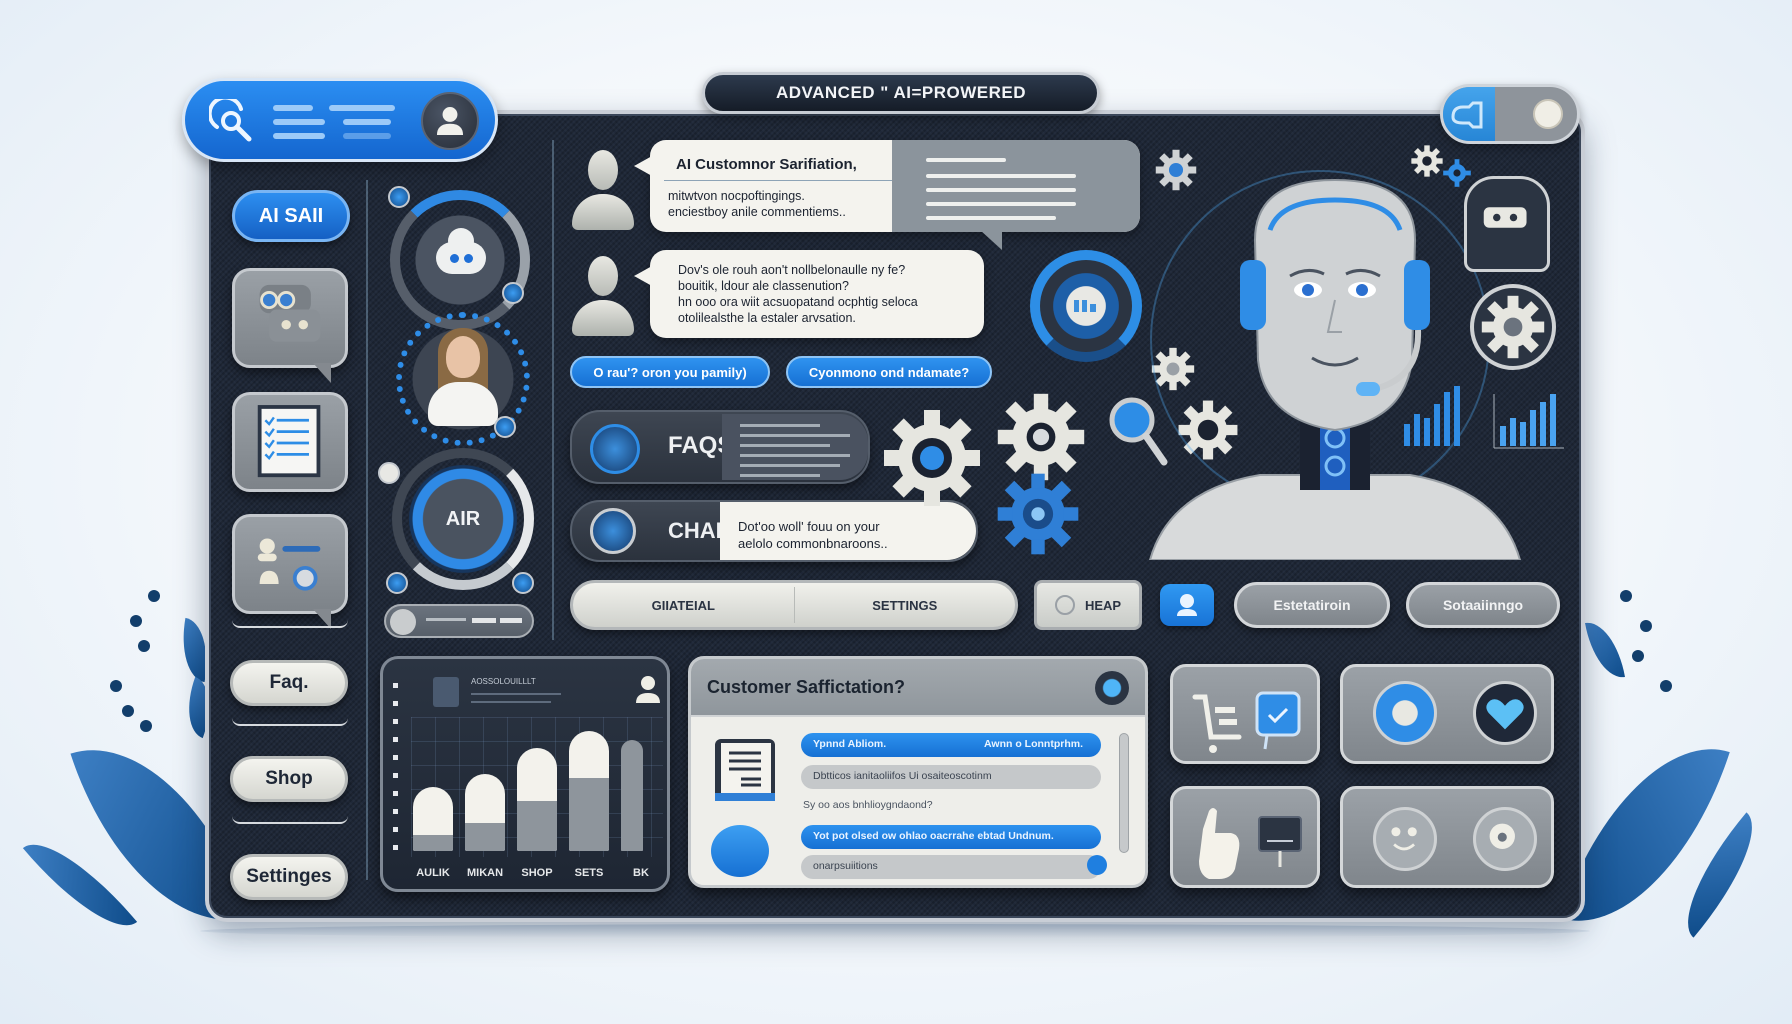  I want to click on chart-tick-label: MIKAN, so click(485, 873).